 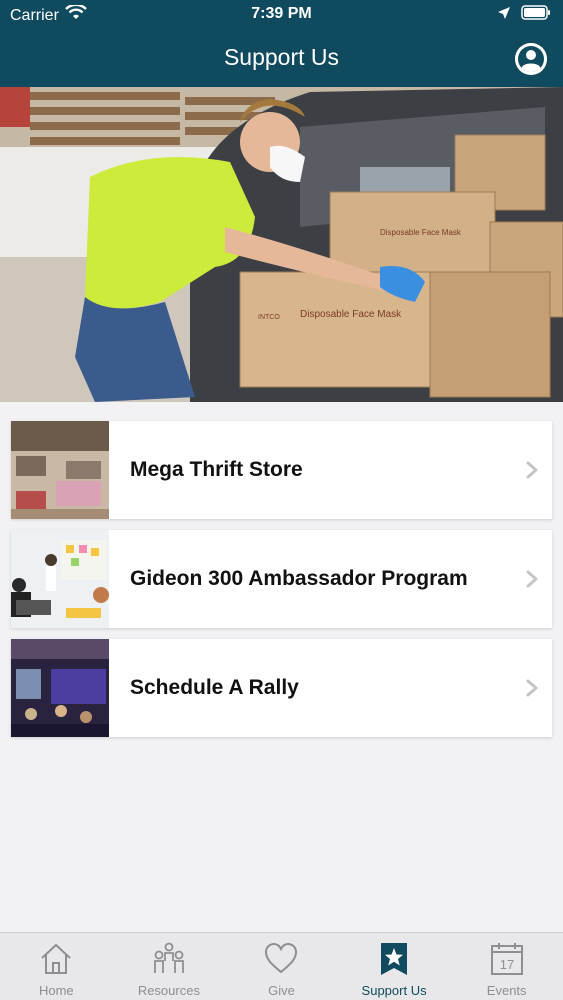 I want to click on thumbnail-ambassador-program, so click(x=60, y=579).